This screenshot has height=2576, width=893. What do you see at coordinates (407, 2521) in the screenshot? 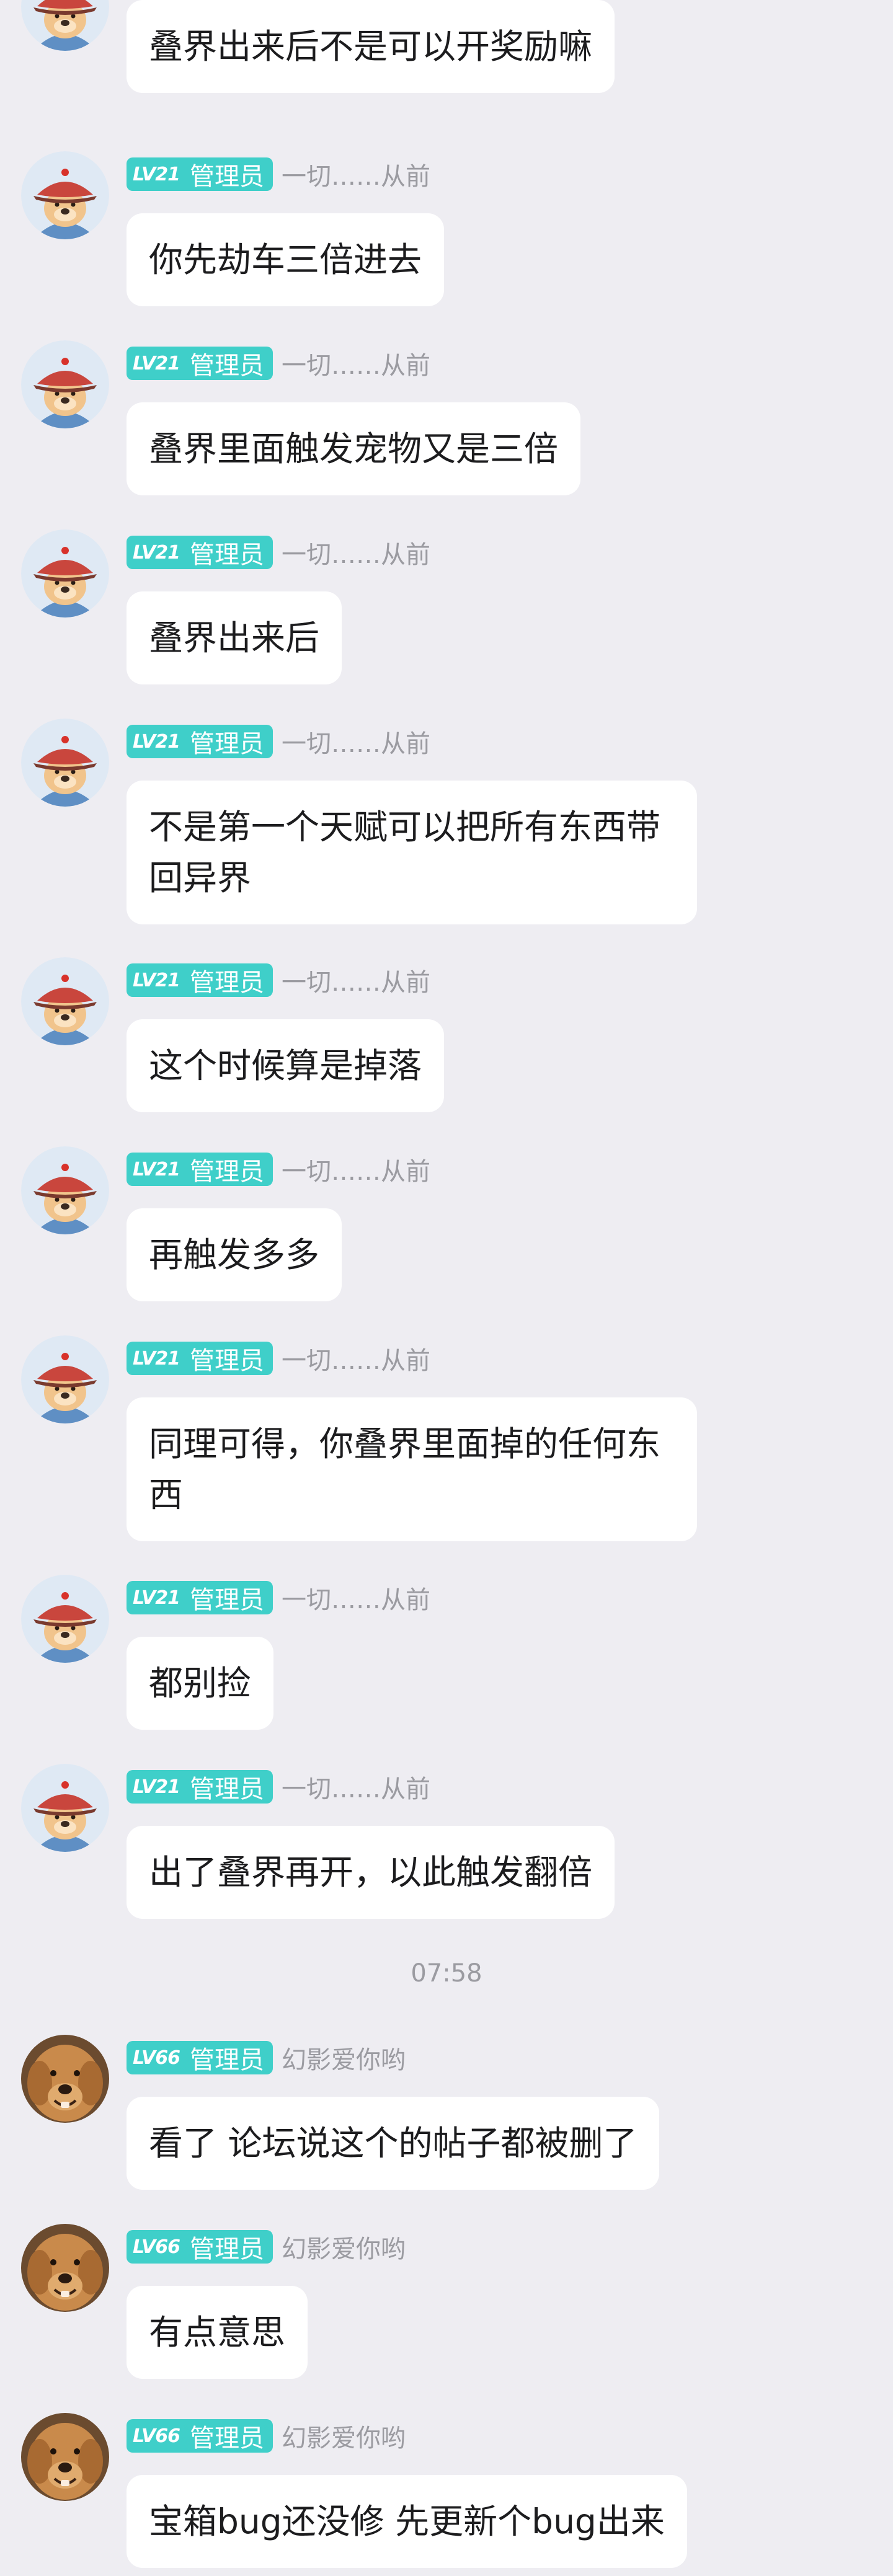
I see `message-bubble: 宝箱bug还没修 先更新个bug出来` at bounding box center [407, 2521].